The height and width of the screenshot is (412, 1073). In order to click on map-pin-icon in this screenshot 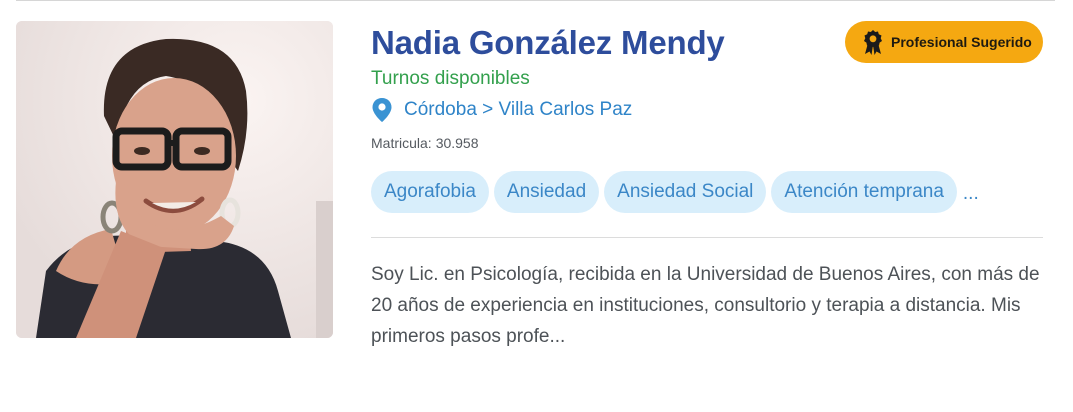, I will do `click(382, 110)`.